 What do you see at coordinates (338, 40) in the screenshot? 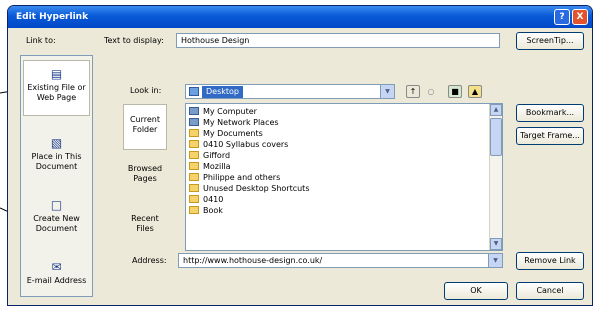
I see `text-to-display-input: Hothouse Design` at bounding box center [338, 40].